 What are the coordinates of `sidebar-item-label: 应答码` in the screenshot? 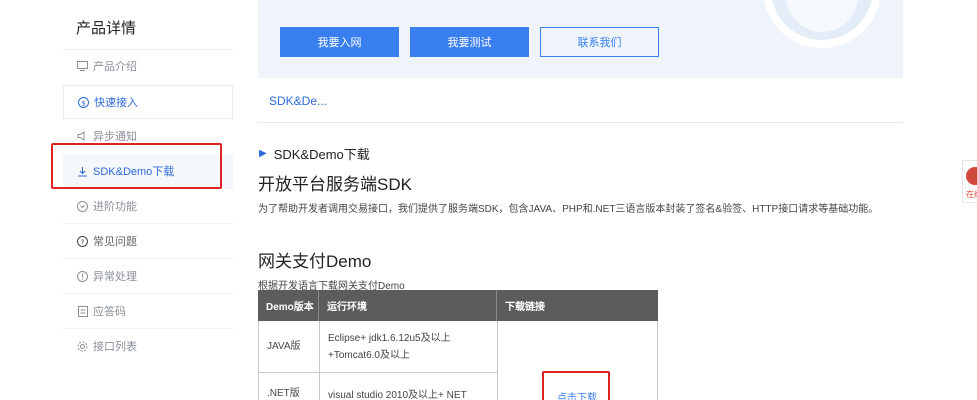 It's located at (109, 312).